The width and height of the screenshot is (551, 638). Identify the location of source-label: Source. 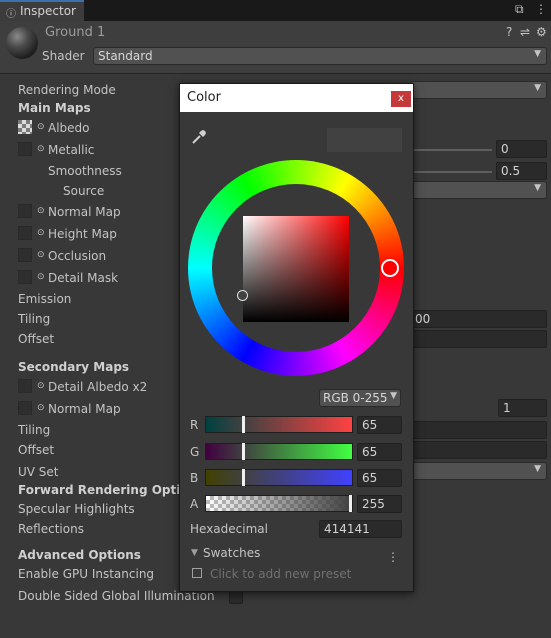
(84, 191).